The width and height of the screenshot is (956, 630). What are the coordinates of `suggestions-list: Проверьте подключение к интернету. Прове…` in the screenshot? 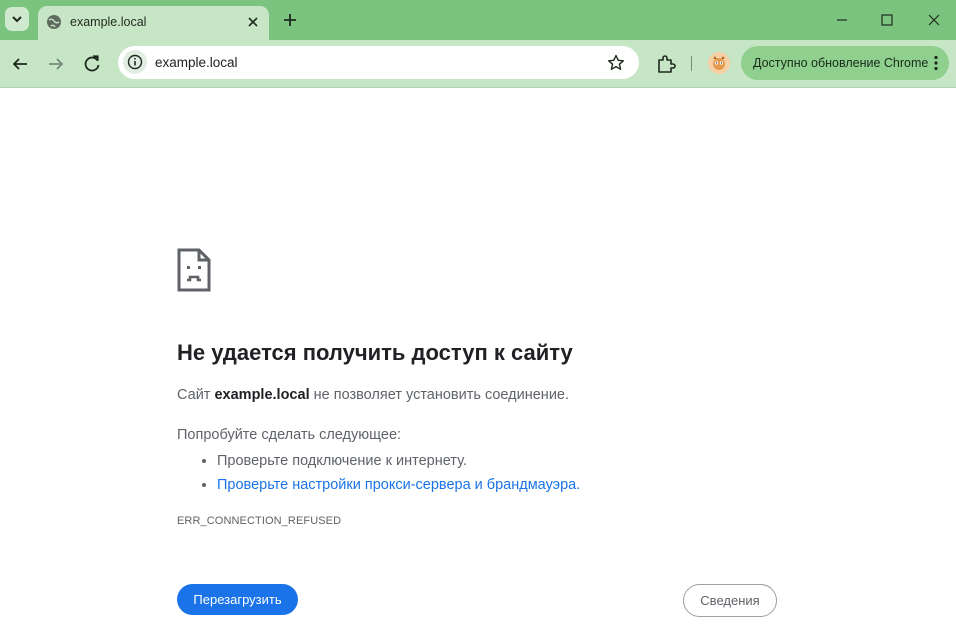 It's located at (378, 473).